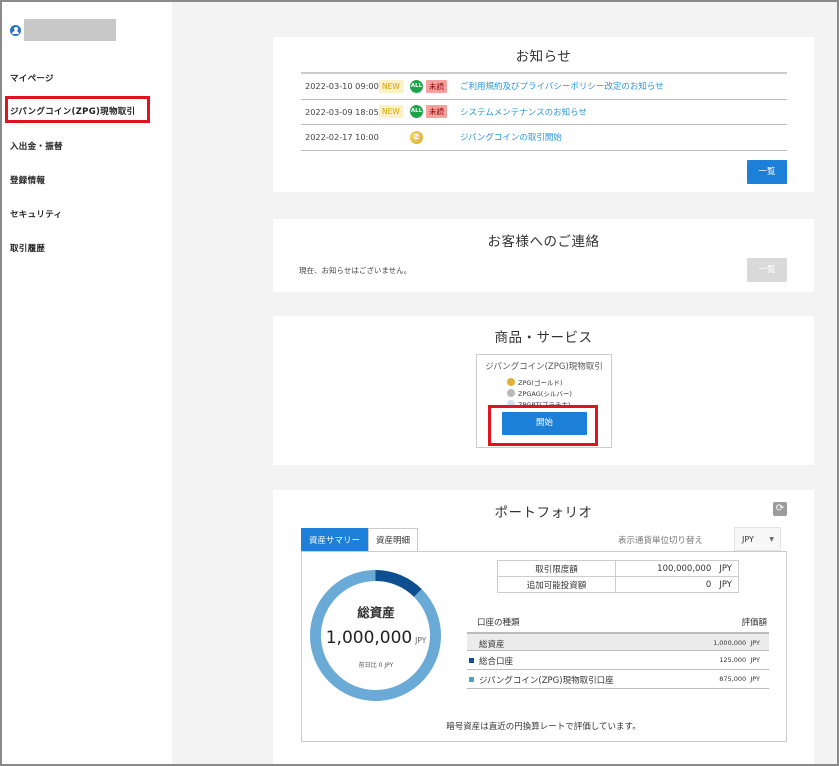  I want to click on donut-total-value: 1,000,000, so click(369, 638).